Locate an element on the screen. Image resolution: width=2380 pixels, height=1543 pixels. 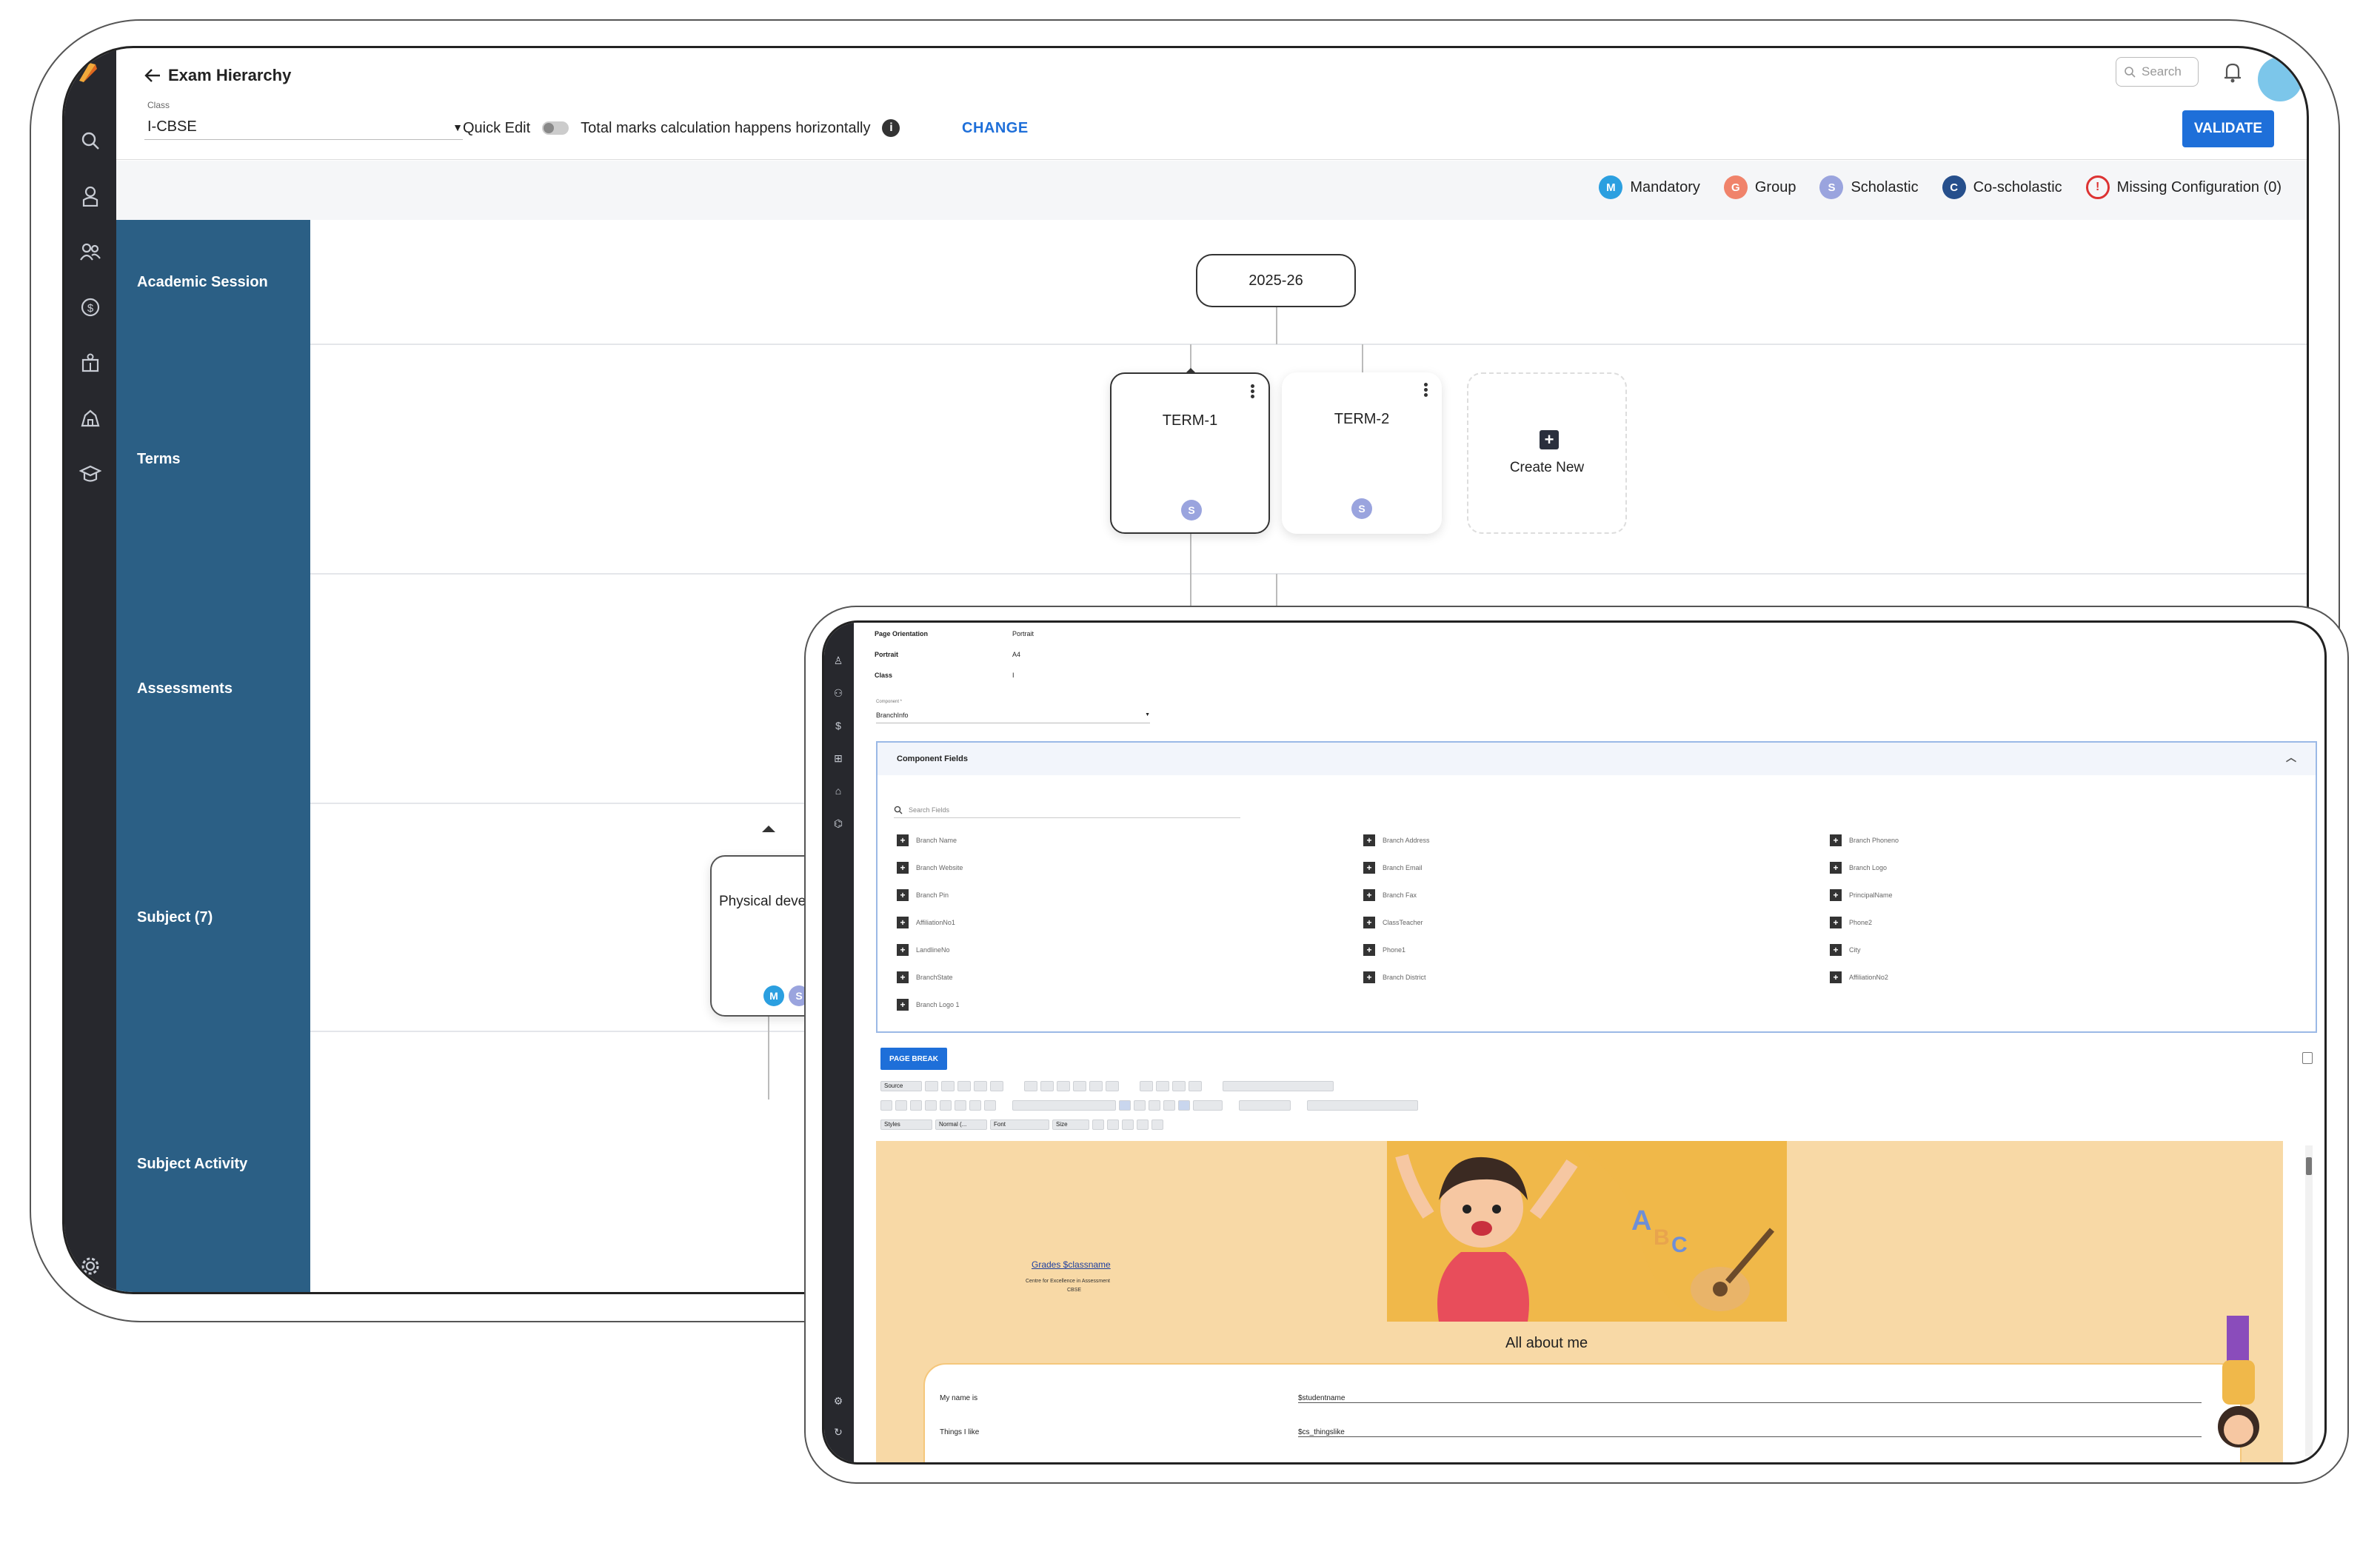
field-item: + Branch Fax is located at coordinates (1390, 895).